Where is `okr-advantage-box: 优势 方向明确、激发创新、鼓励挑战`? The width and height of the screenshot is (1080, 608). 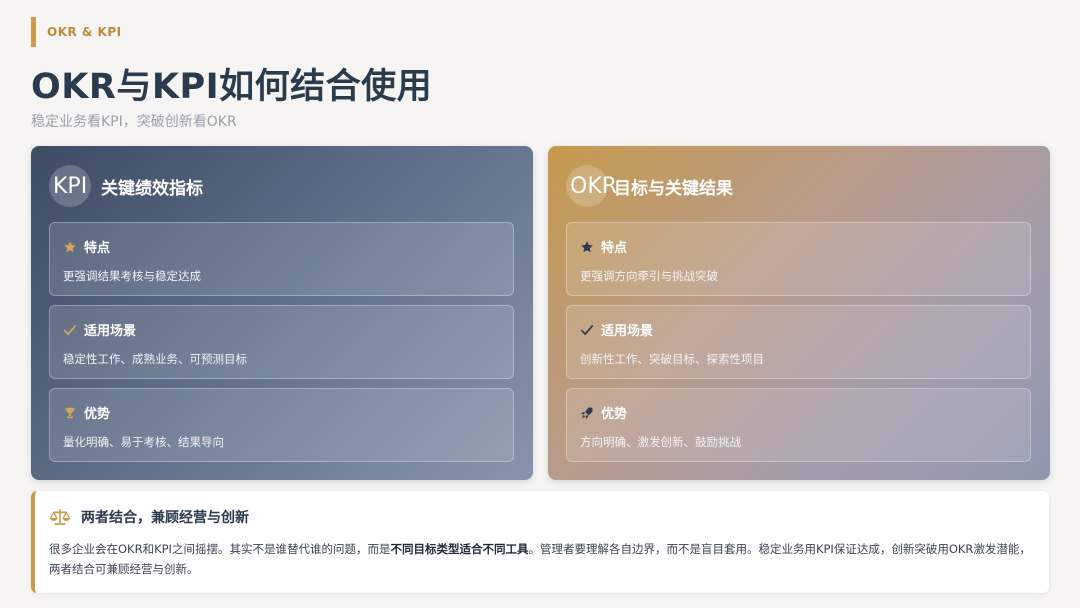
okr-advantage-box: 优势 方向明确、激发创新、鼓励挑战 is located at coordinates (798, 425).